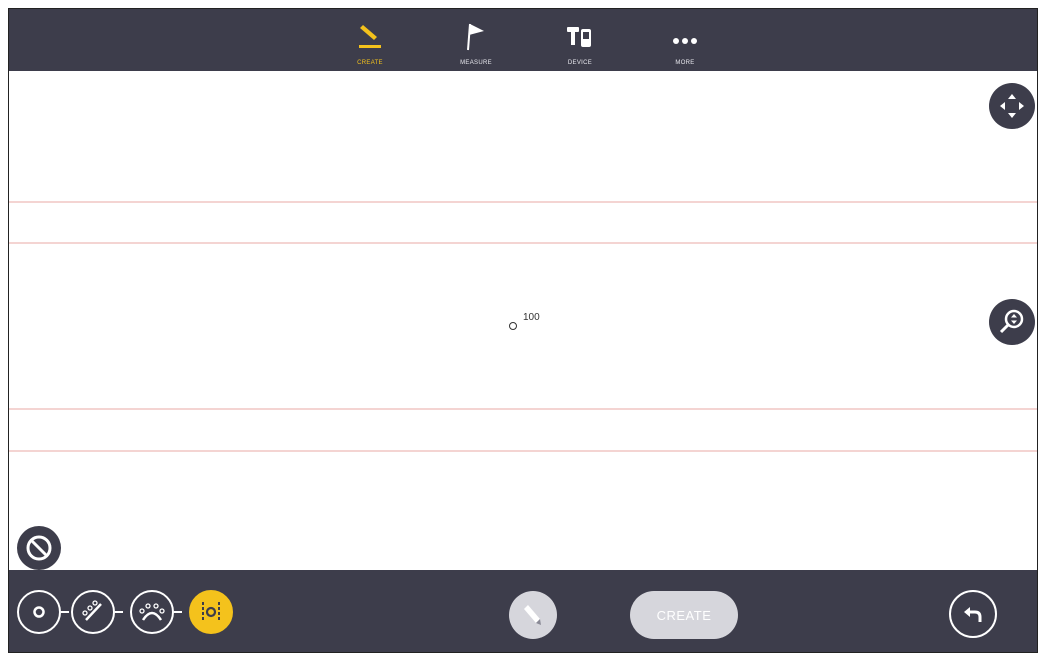 This screenshot has width=1040, height=653. I want to click on arc-mode-button, so click(152, 612).